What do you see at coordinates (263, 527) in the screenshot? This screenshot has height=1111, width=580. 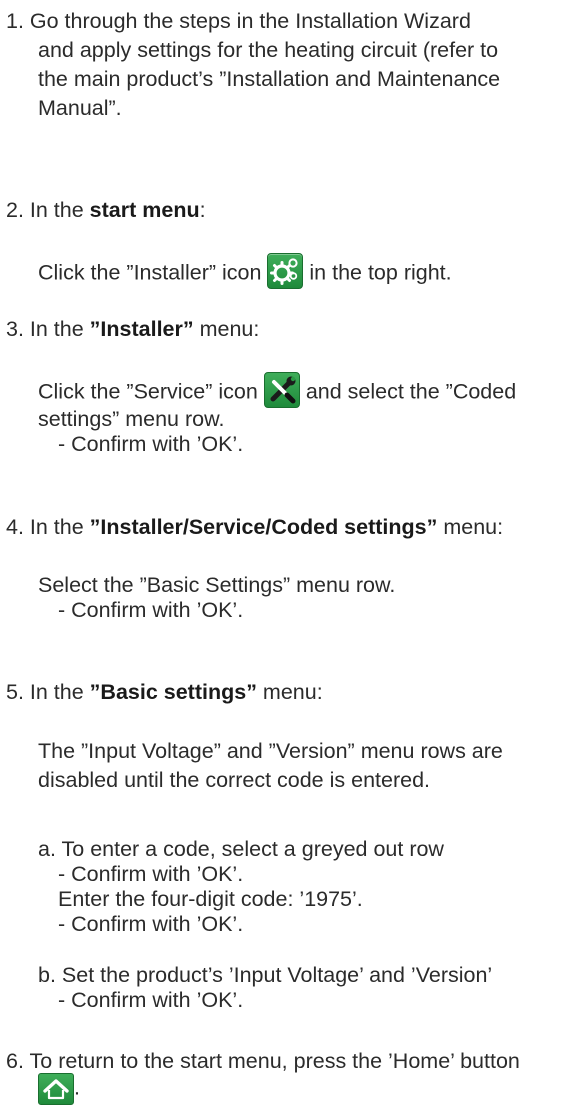 I see `step-4-menu-name: ”Installer/Service/Coded settings”` at bounding box center [263, 527].